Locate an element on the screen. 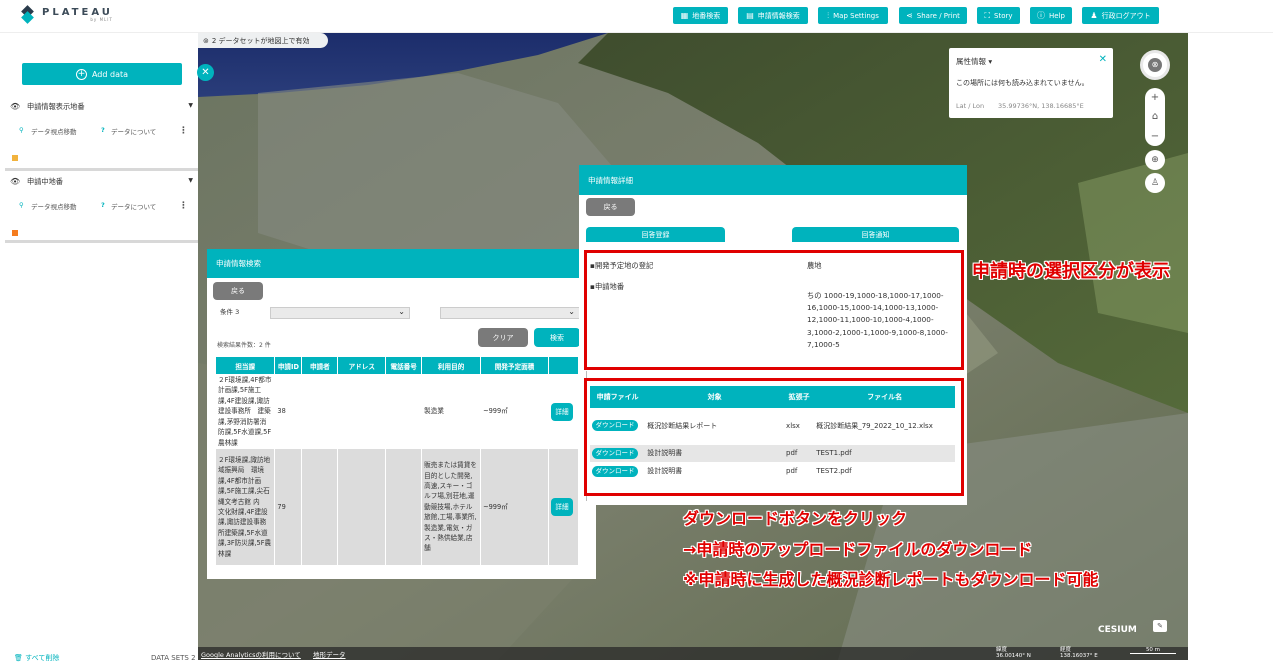 This screenshot has height=669, width=1273. column-header: 電話番号 is located at coordinates (404, 365).